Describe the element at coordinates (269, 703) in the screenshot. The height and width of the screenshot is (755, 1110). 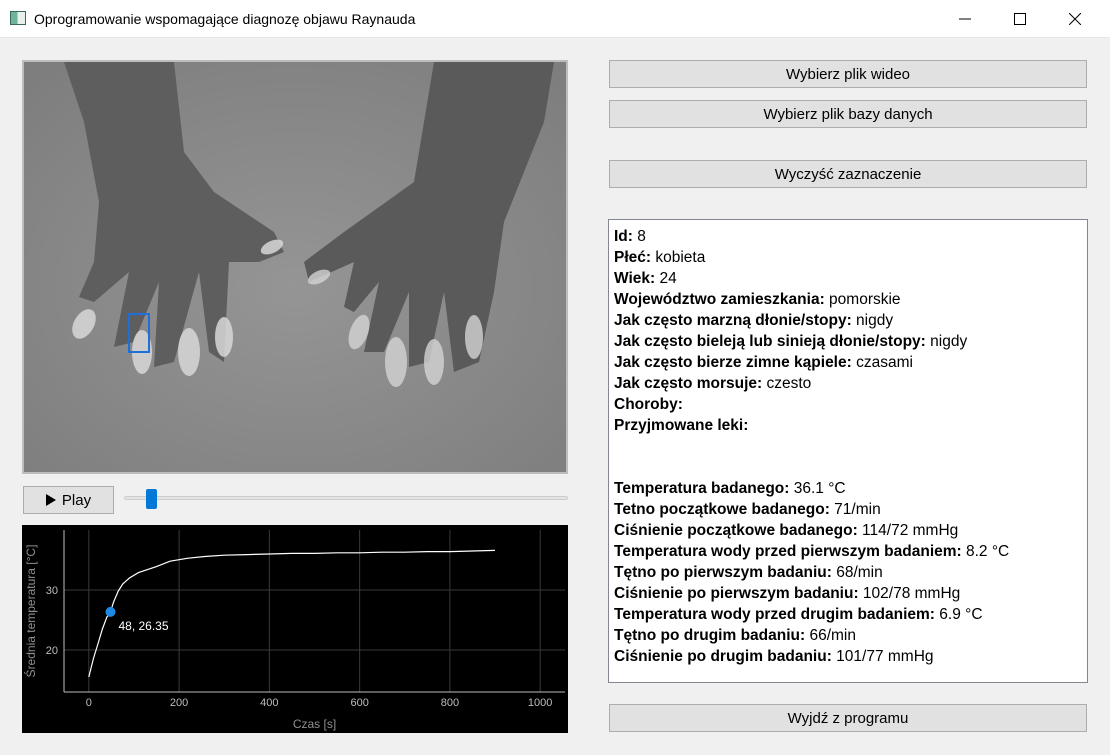
I see `x-tick-label: 400` at that location.